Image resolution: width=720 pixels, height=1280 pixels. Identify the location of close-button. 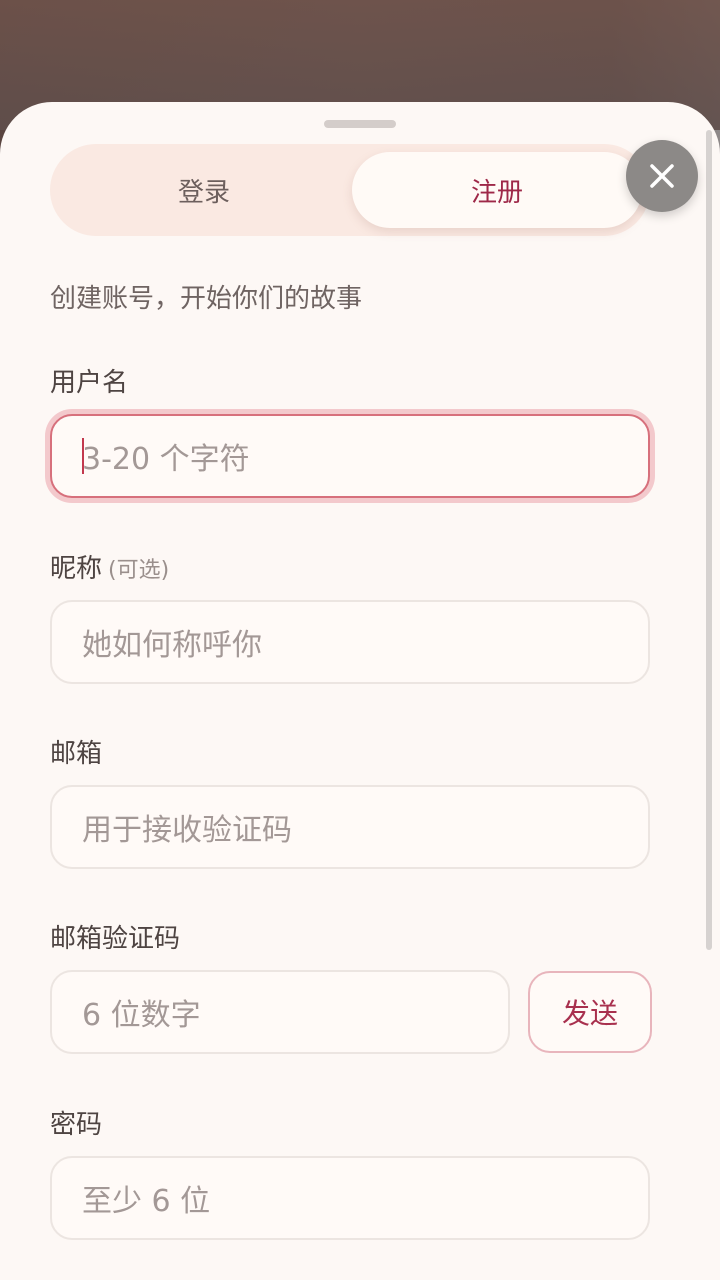
(662, 176).